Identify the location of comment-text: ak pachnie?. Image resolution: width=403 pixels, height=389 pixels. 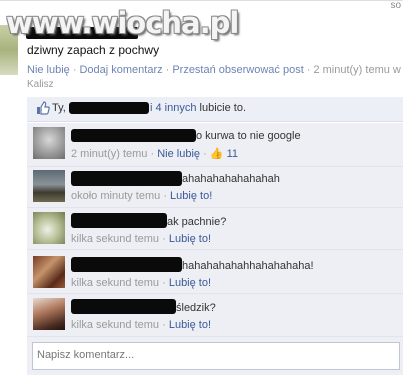
(197, 222).